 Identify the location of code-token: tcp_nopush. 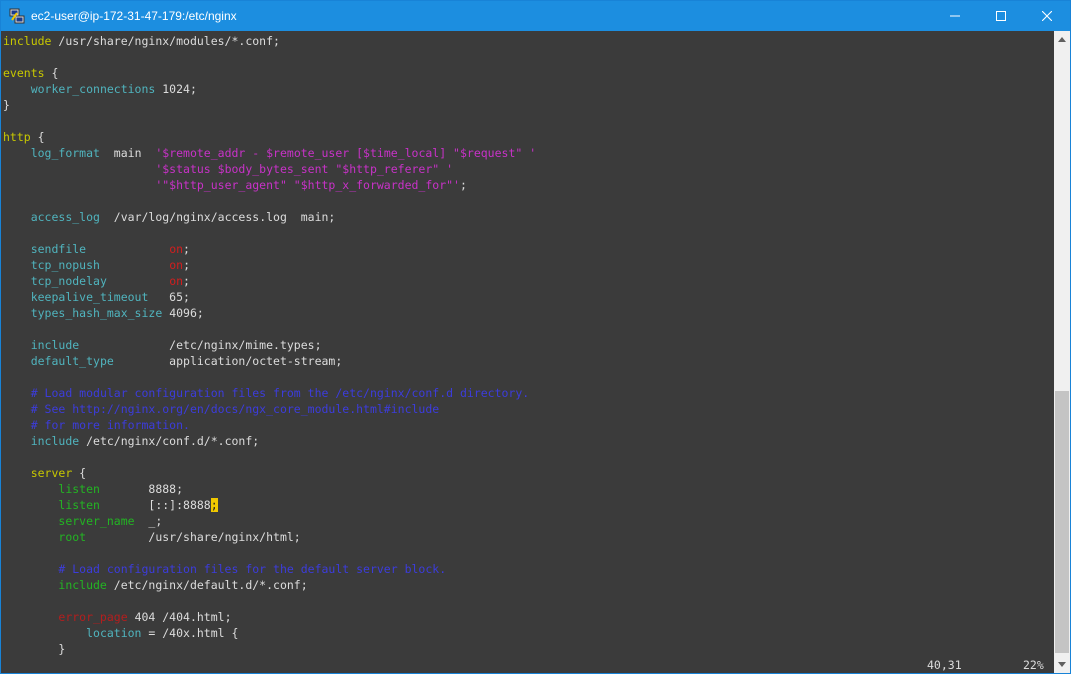
(65, 265).